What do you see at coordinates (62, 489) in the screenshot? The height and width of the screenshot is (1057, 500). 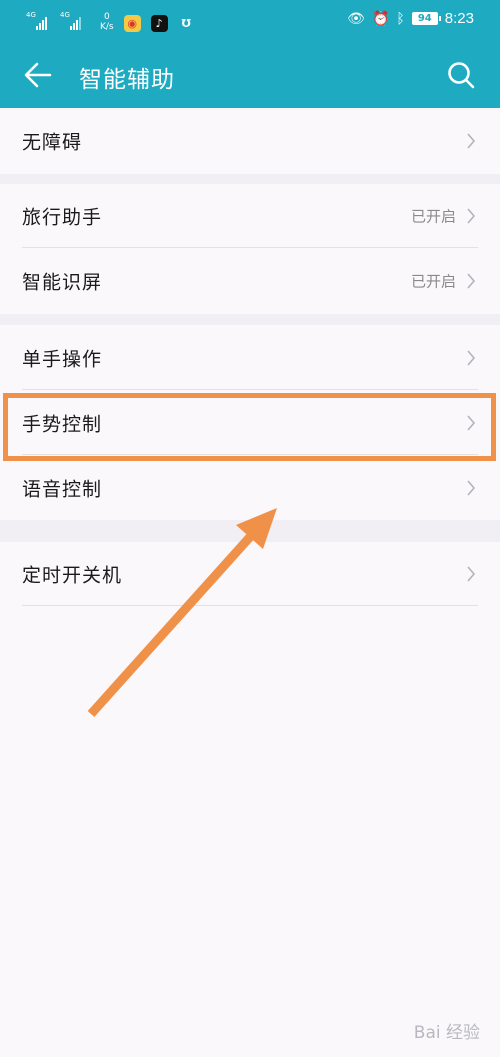 I see `menu-item-label: 语音控制` at bounding box center [62, 489].